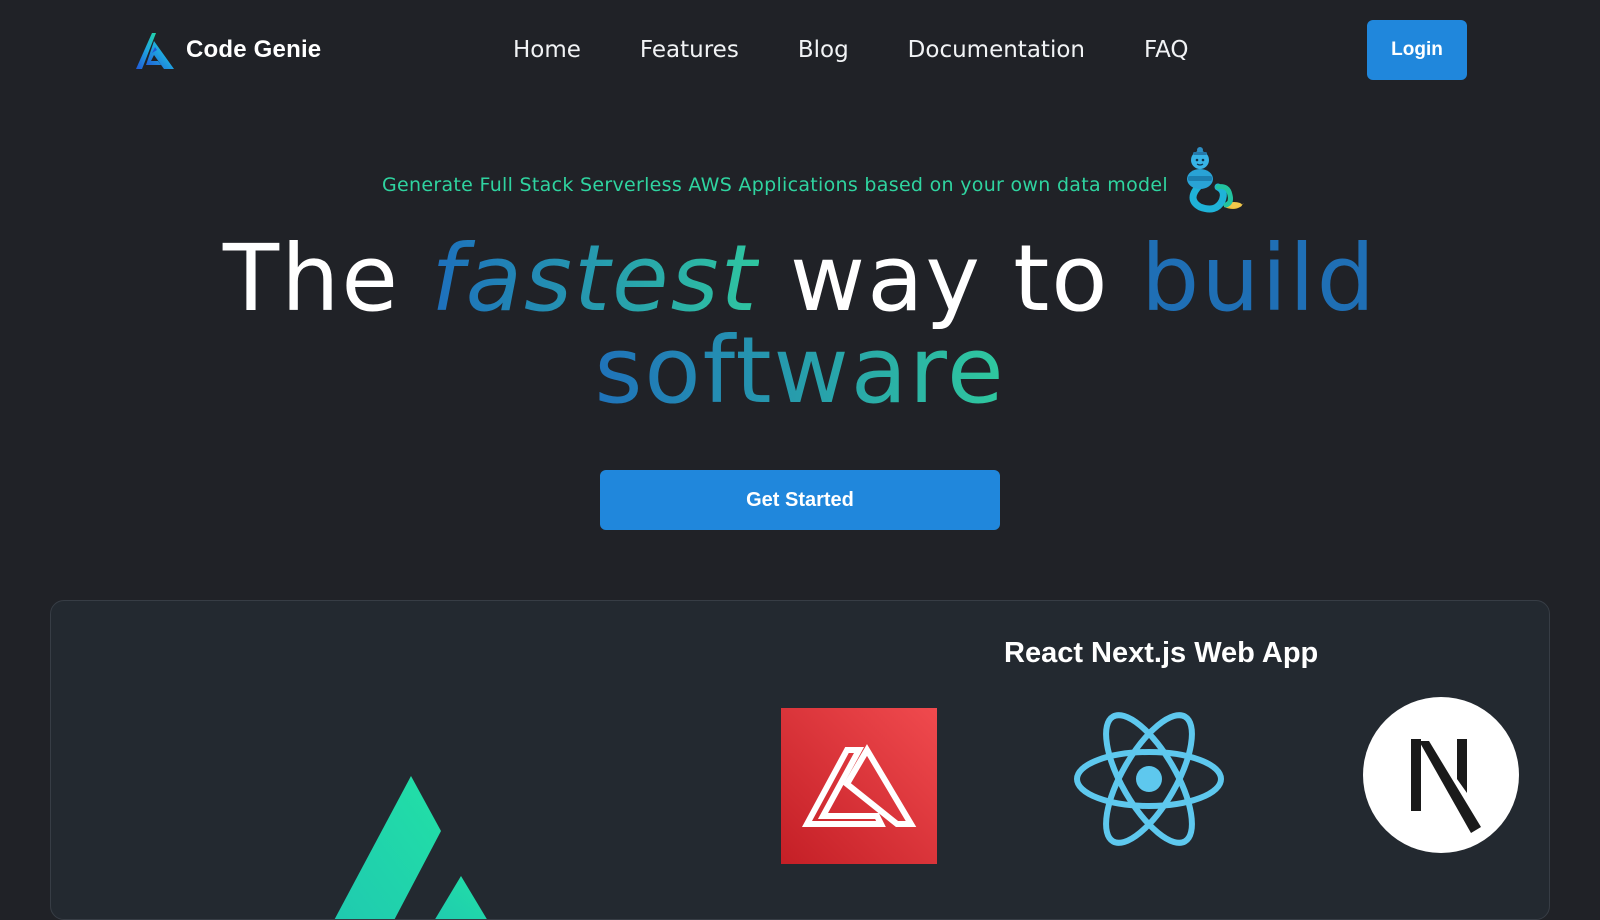 The width and height of the screenshot is (1600, 920). I want to click on code-genie-logo-icon, so click(155, 51).